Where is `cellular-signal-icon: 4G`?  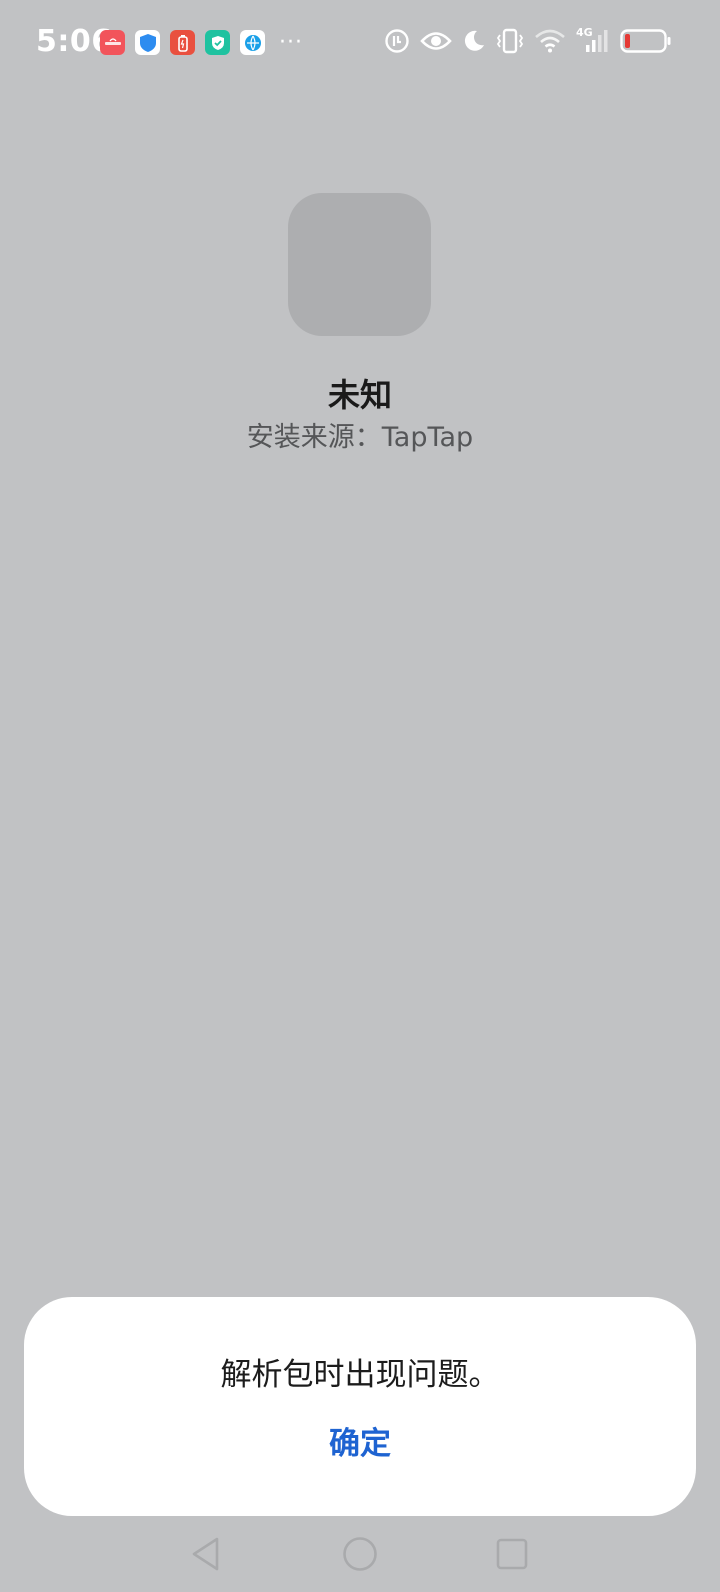 cellular-signal-icon: 4G is located at coordinates (593, 40).